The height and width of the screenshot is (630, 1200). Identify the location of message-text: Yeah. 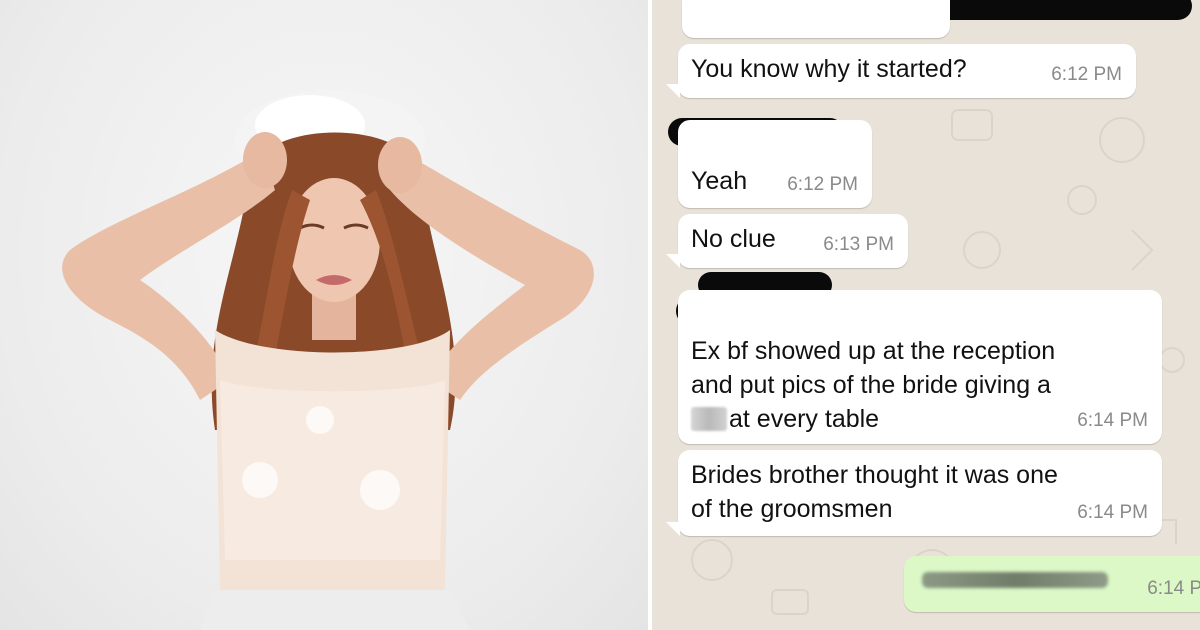
(719, 181).